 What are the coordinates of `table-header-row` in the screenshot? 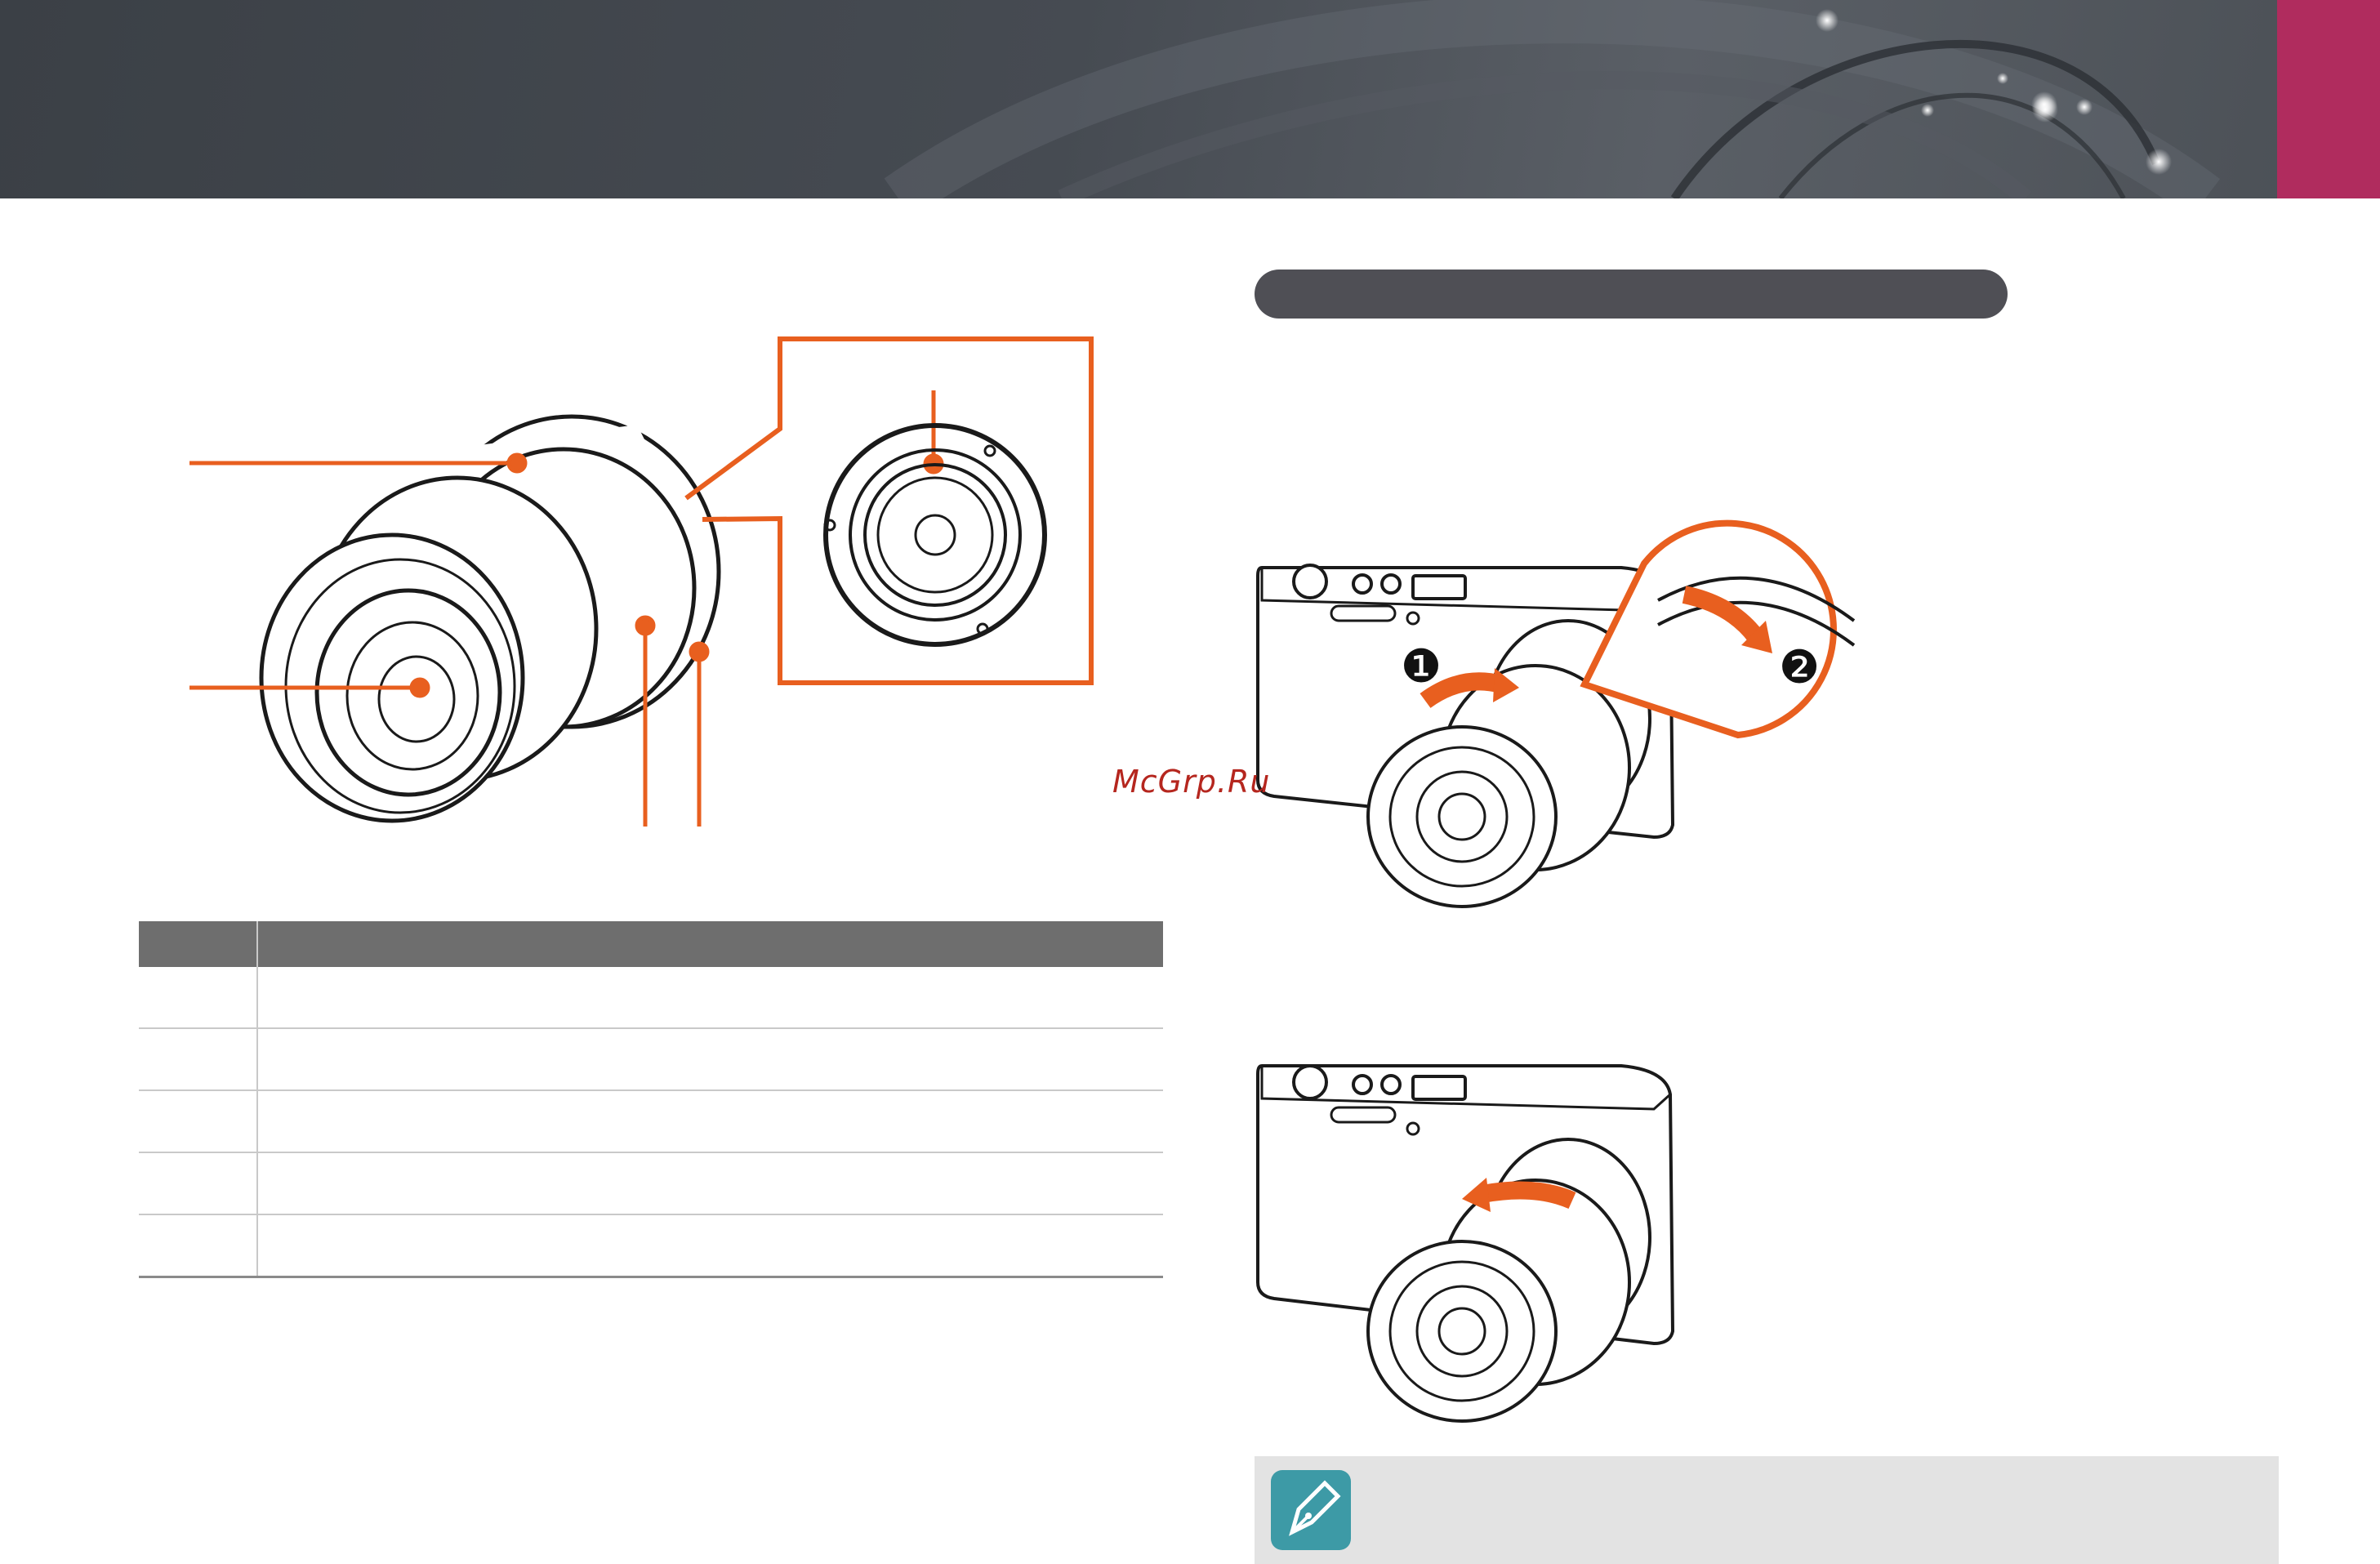 It's located at (651, 944).